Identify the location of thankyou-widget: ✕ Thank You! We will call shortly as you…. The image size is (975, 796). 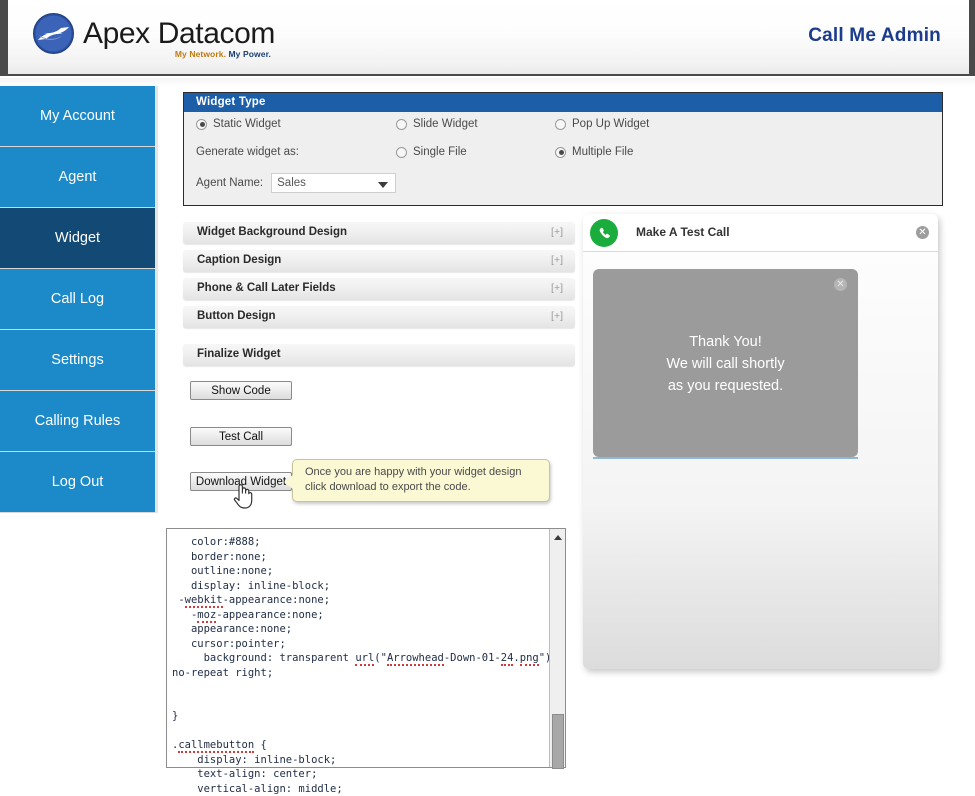
(725, 363).